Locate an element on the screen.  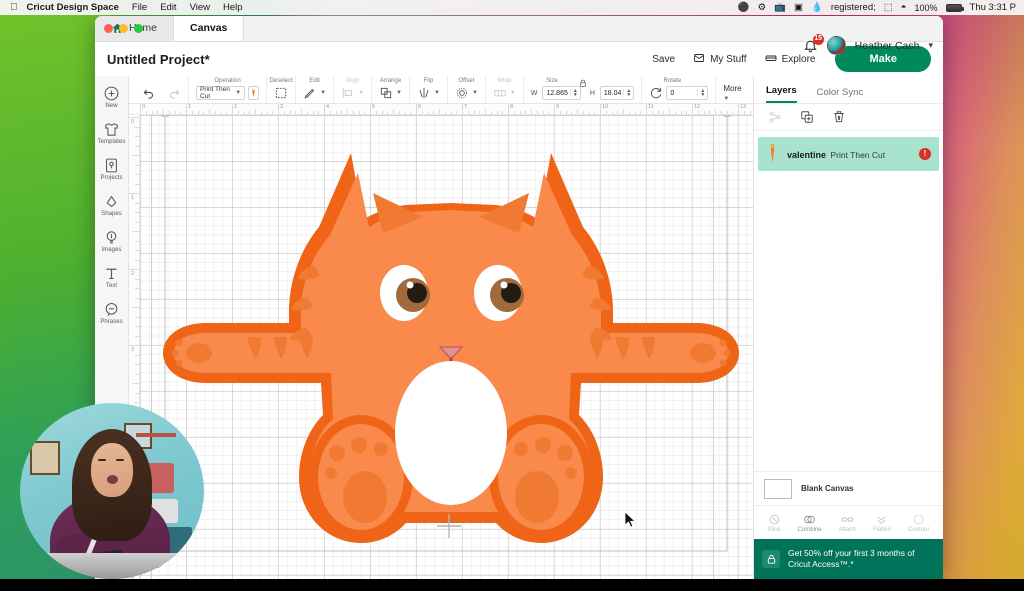
sidebar-item-projects: Projects is located at coordinates (111, 169).